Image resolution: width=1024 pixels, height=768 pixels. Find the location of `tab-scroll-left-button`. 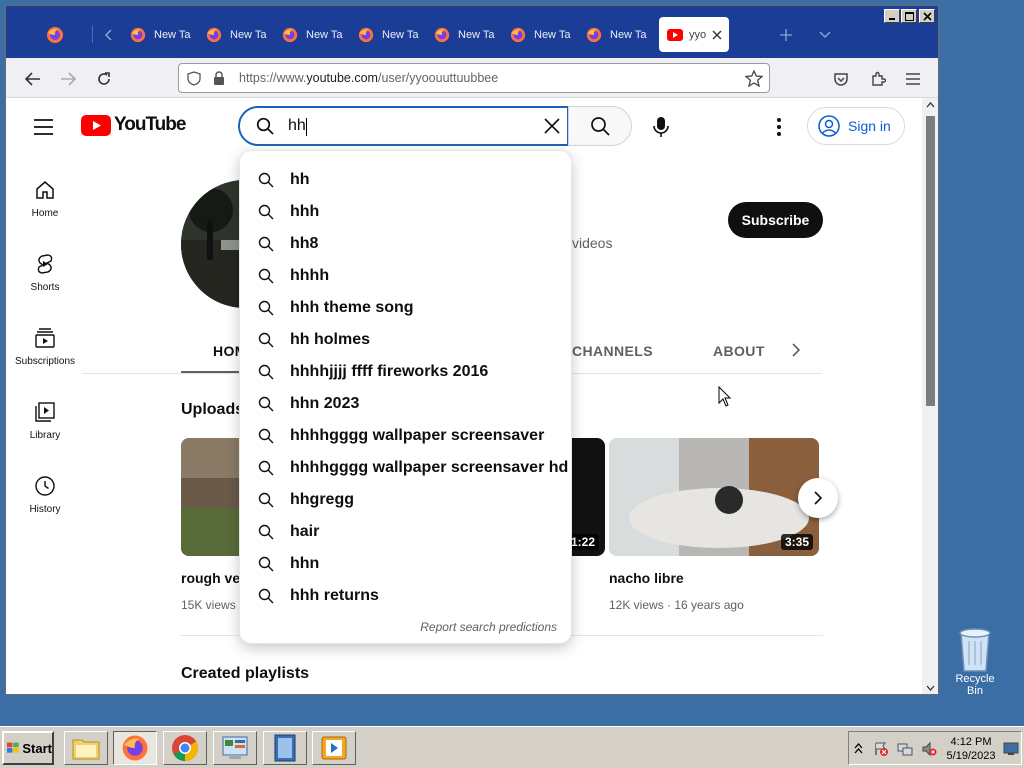

tab-scroll-left-button is located at coordinates (109, 34).